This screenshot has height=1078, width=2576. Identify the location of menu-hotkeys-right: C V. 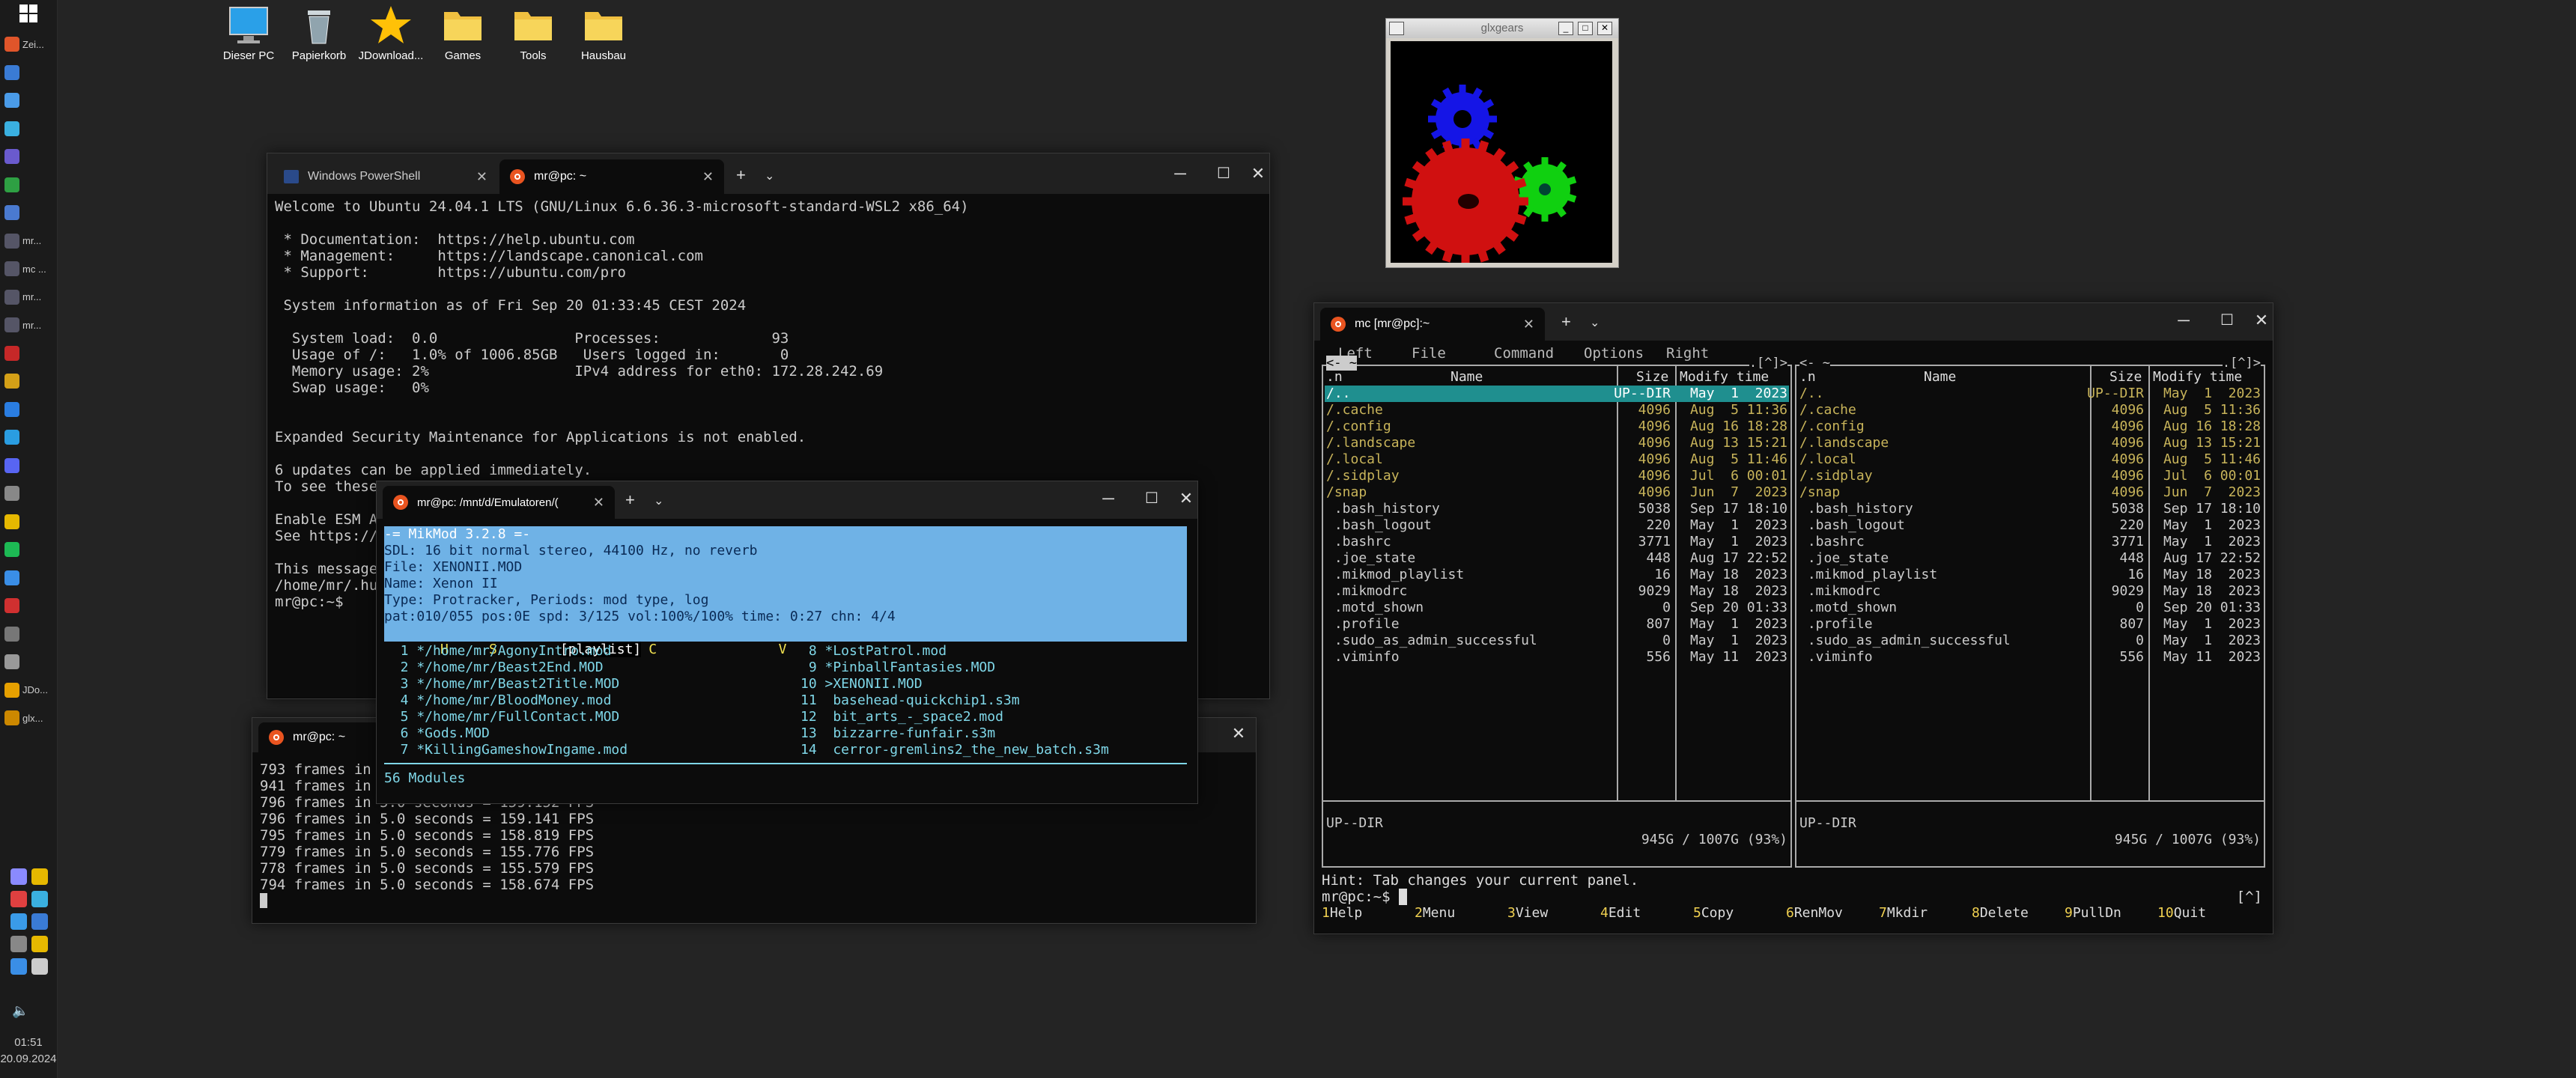
(717, 649).